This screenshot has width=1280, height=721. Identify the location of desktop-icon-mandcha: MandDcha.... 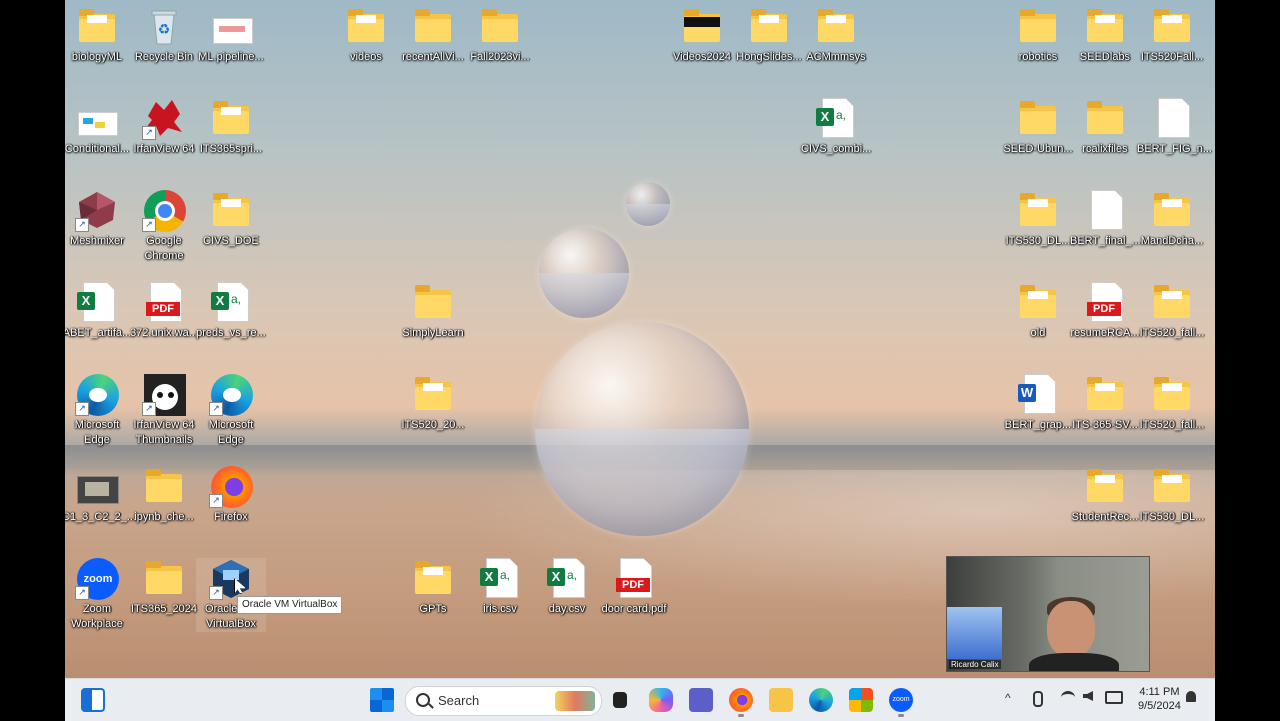
(1172, 219).